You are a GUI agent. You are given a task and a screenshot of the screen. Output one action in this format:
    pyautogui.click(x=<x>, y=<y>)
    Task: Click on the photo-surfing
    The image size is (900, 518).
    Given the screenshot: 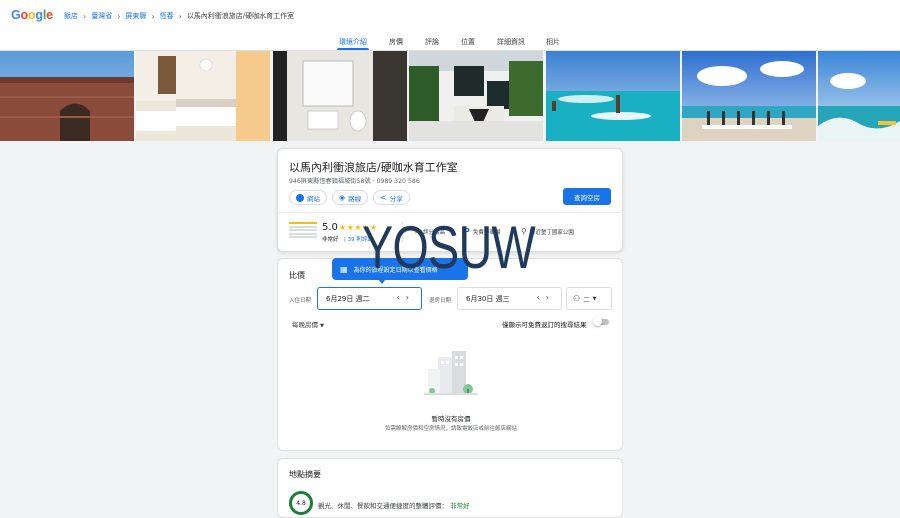 What is the action you would take?
    pyautogui.click(x=859, y=96)
    